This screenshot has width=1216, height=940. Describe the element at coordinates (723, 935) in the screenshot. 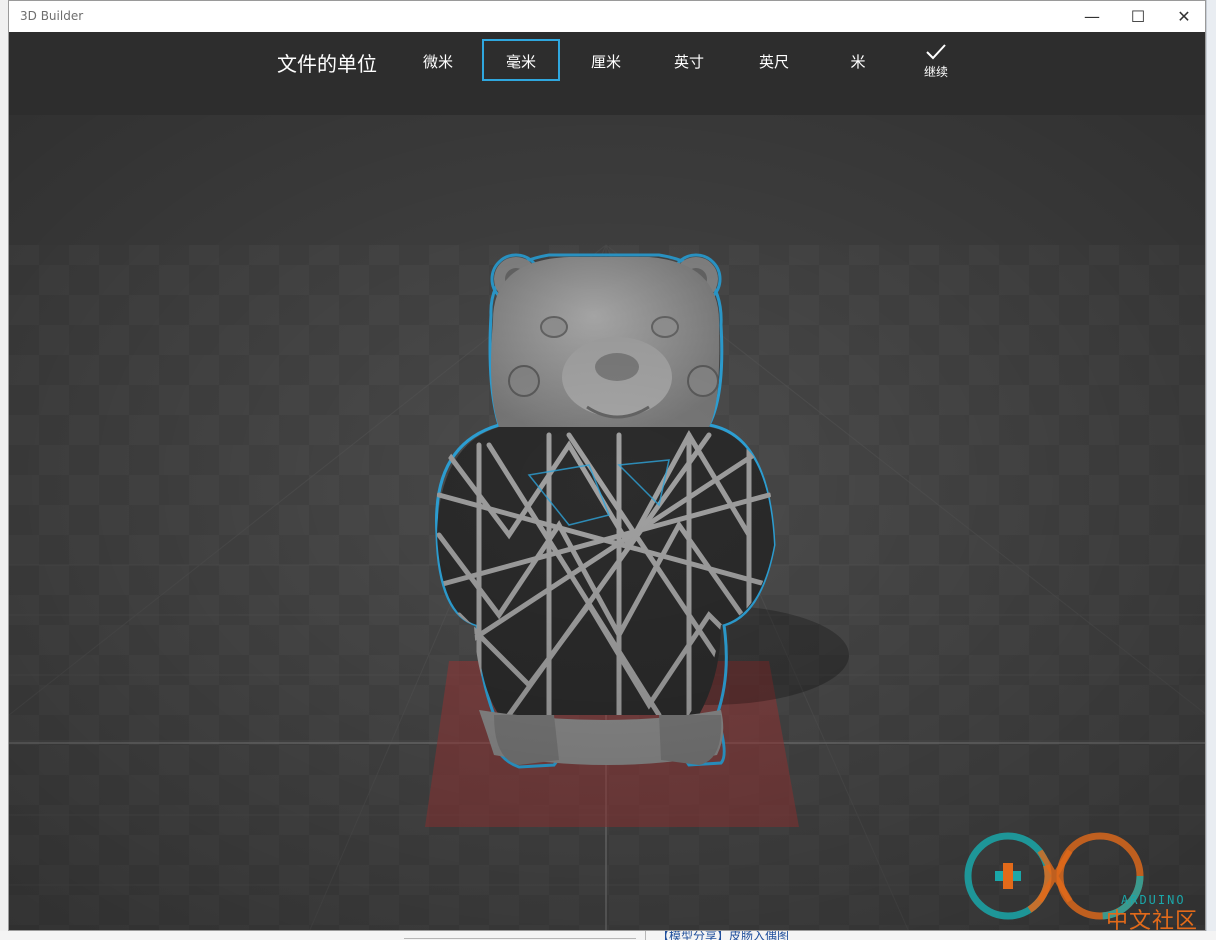

I see `background-link: 【模型分享】皮肠入偶图` at that location.